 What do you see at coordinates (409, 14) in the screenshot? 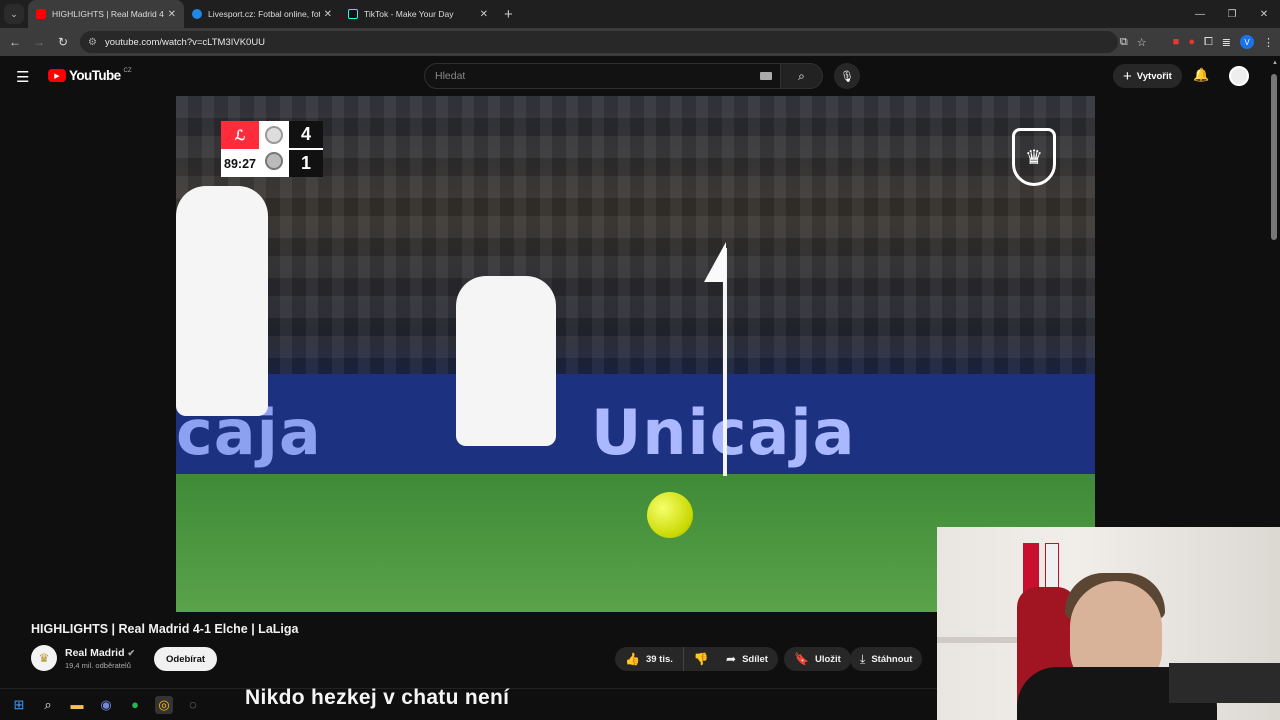
I see `tab-title: TikTok - Make Your Day` at bounding box center [409, 14].